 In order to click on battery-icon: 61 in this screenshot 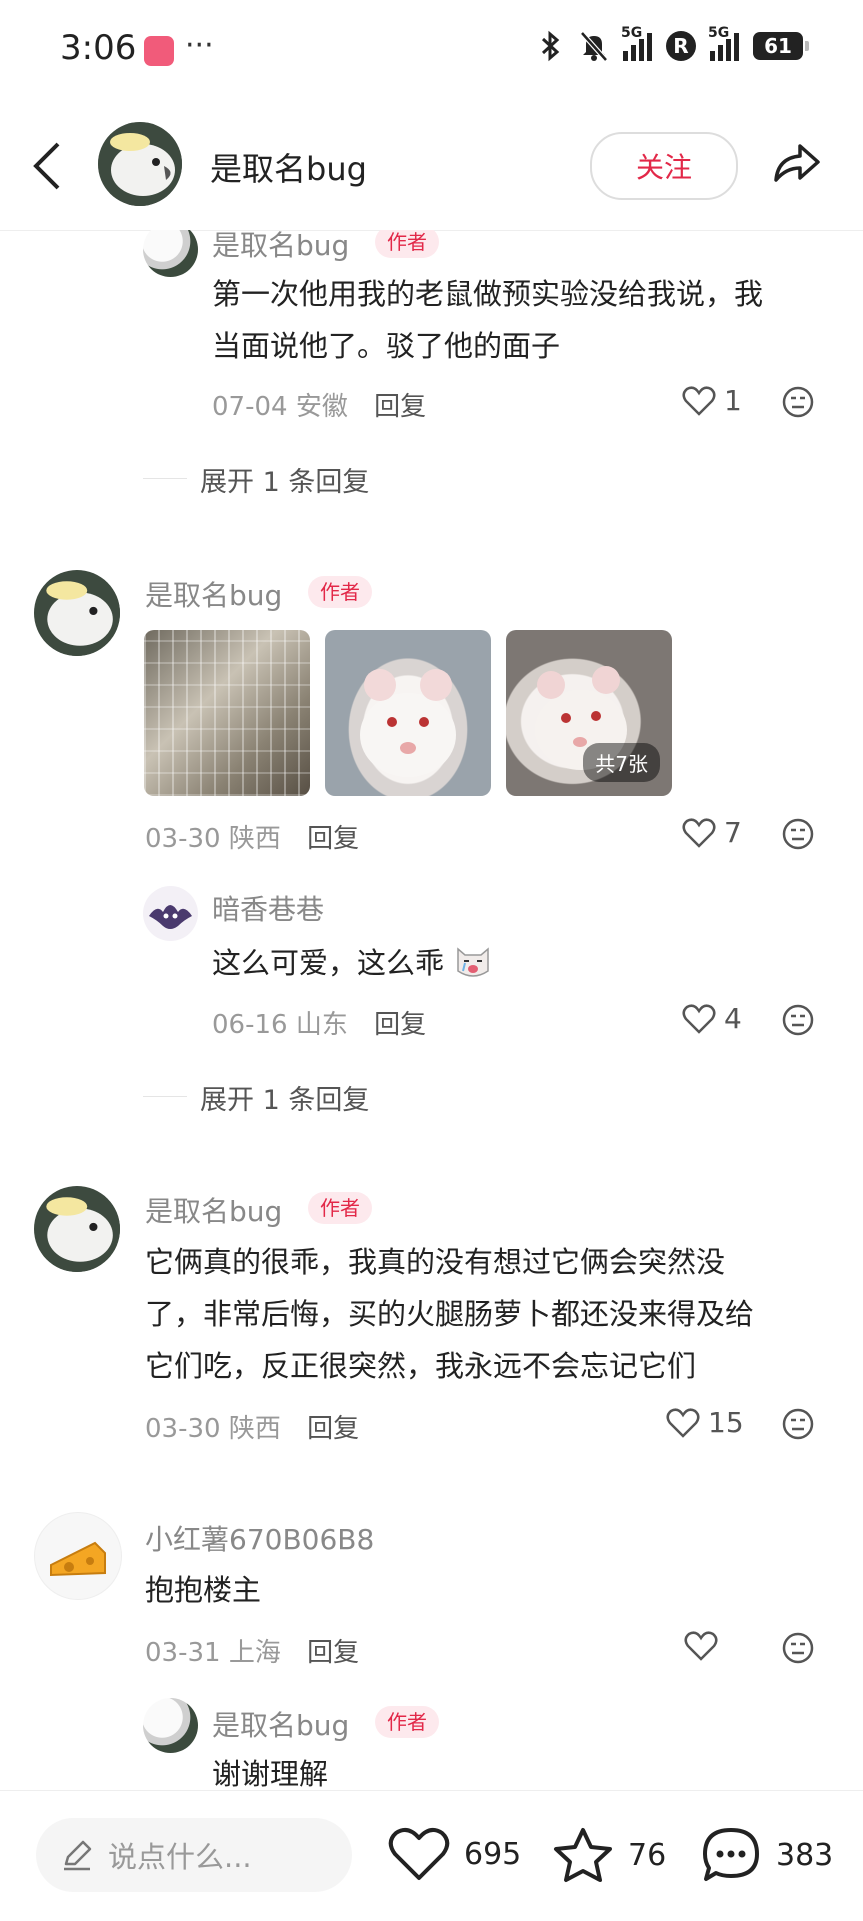, I will do `click(781, 46)`.